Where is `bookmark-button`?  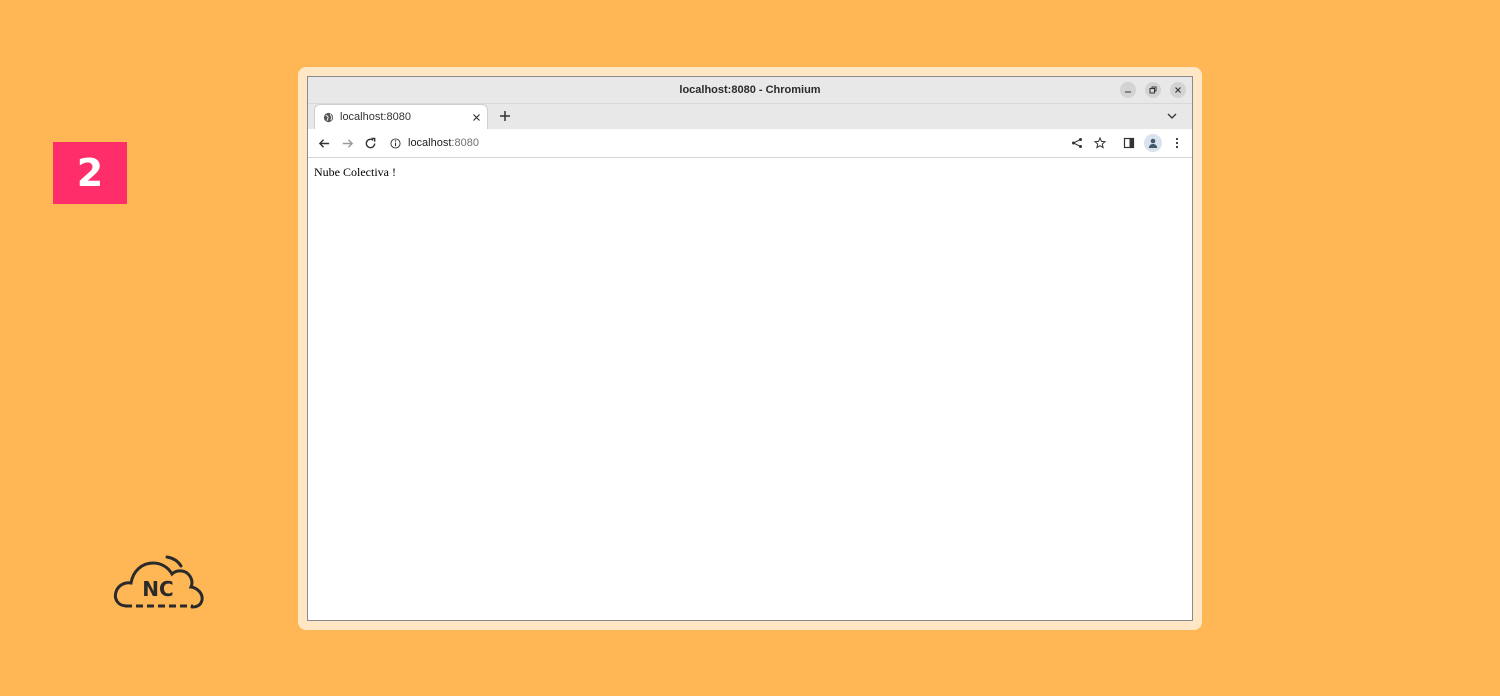
bookmark-button is located at coordinates (1100, 143).